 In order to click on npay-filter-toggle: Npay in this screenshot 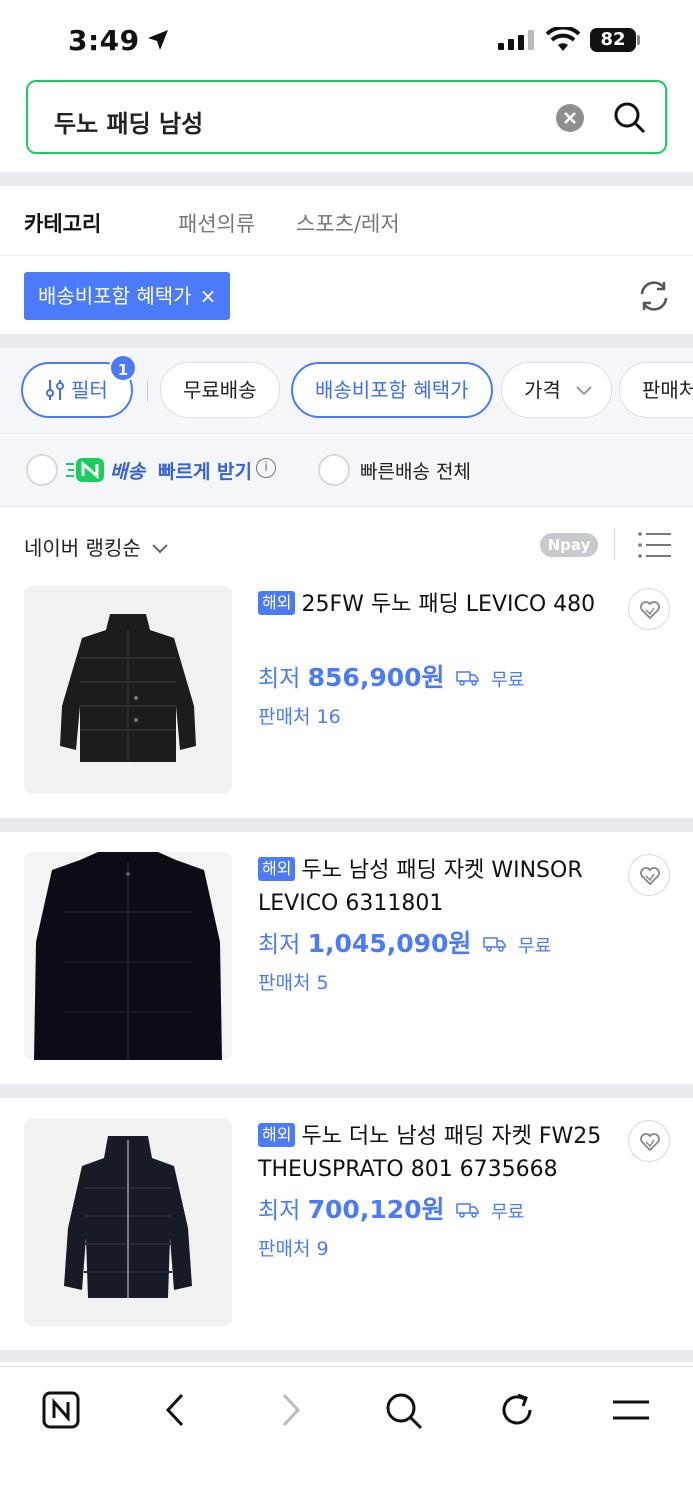, I will do `click(569, 545)`.